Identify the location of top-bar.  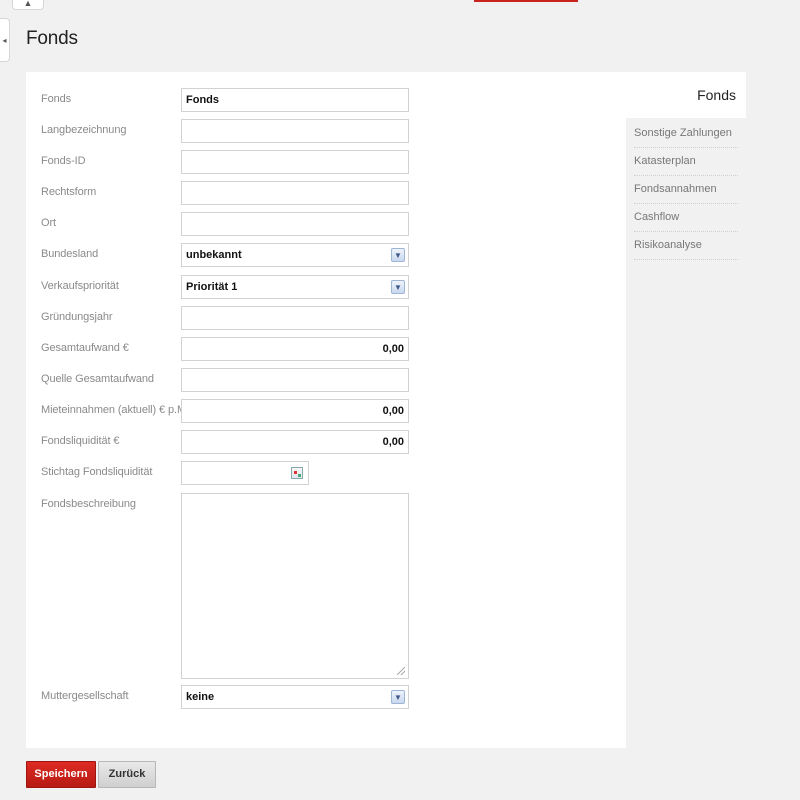
(400, 1).